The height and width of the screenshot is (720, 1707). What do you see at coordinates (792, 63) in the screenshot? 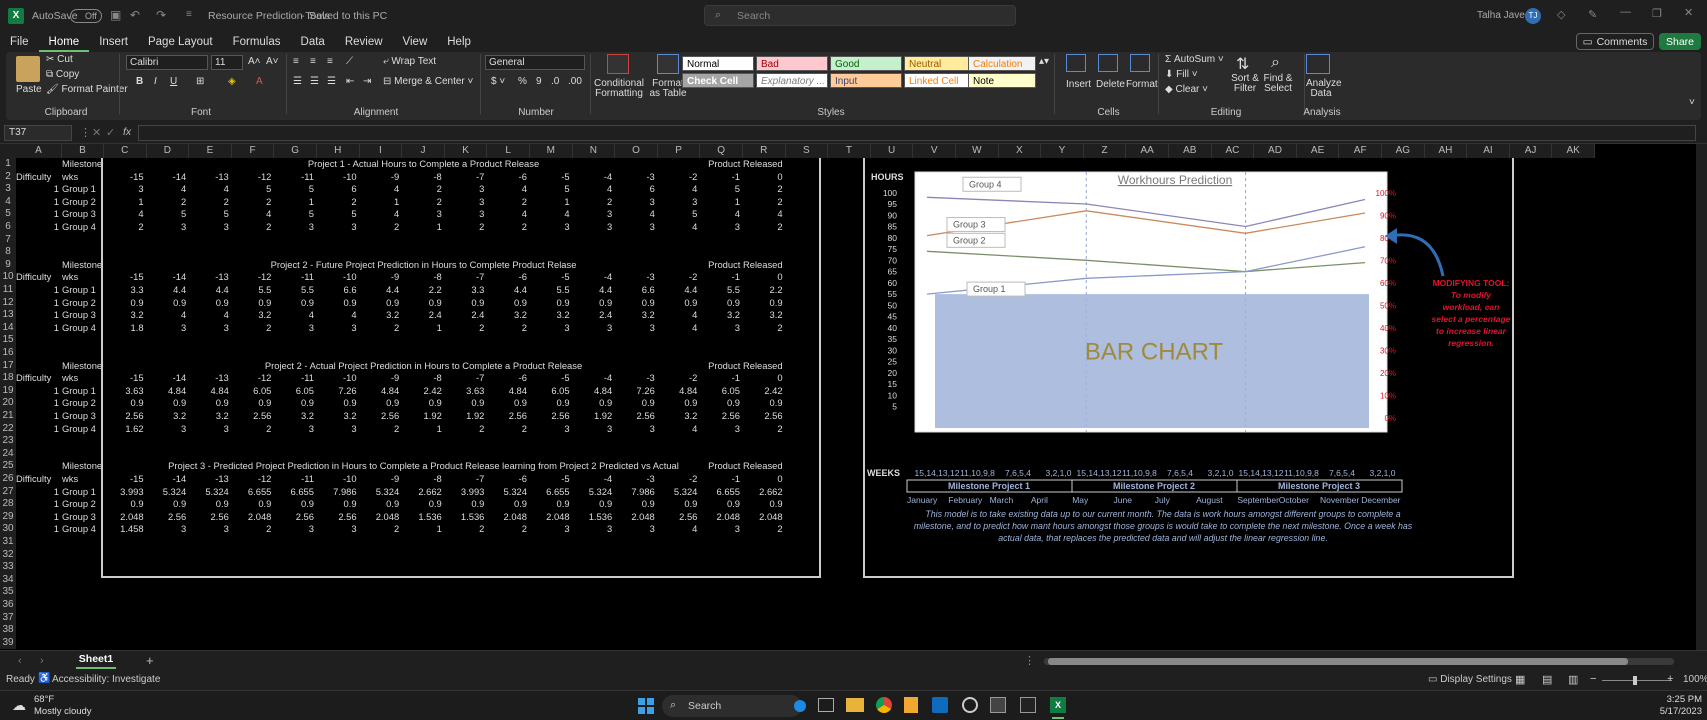
I see `style-bad: Bad` at bounding box center [792, 63].